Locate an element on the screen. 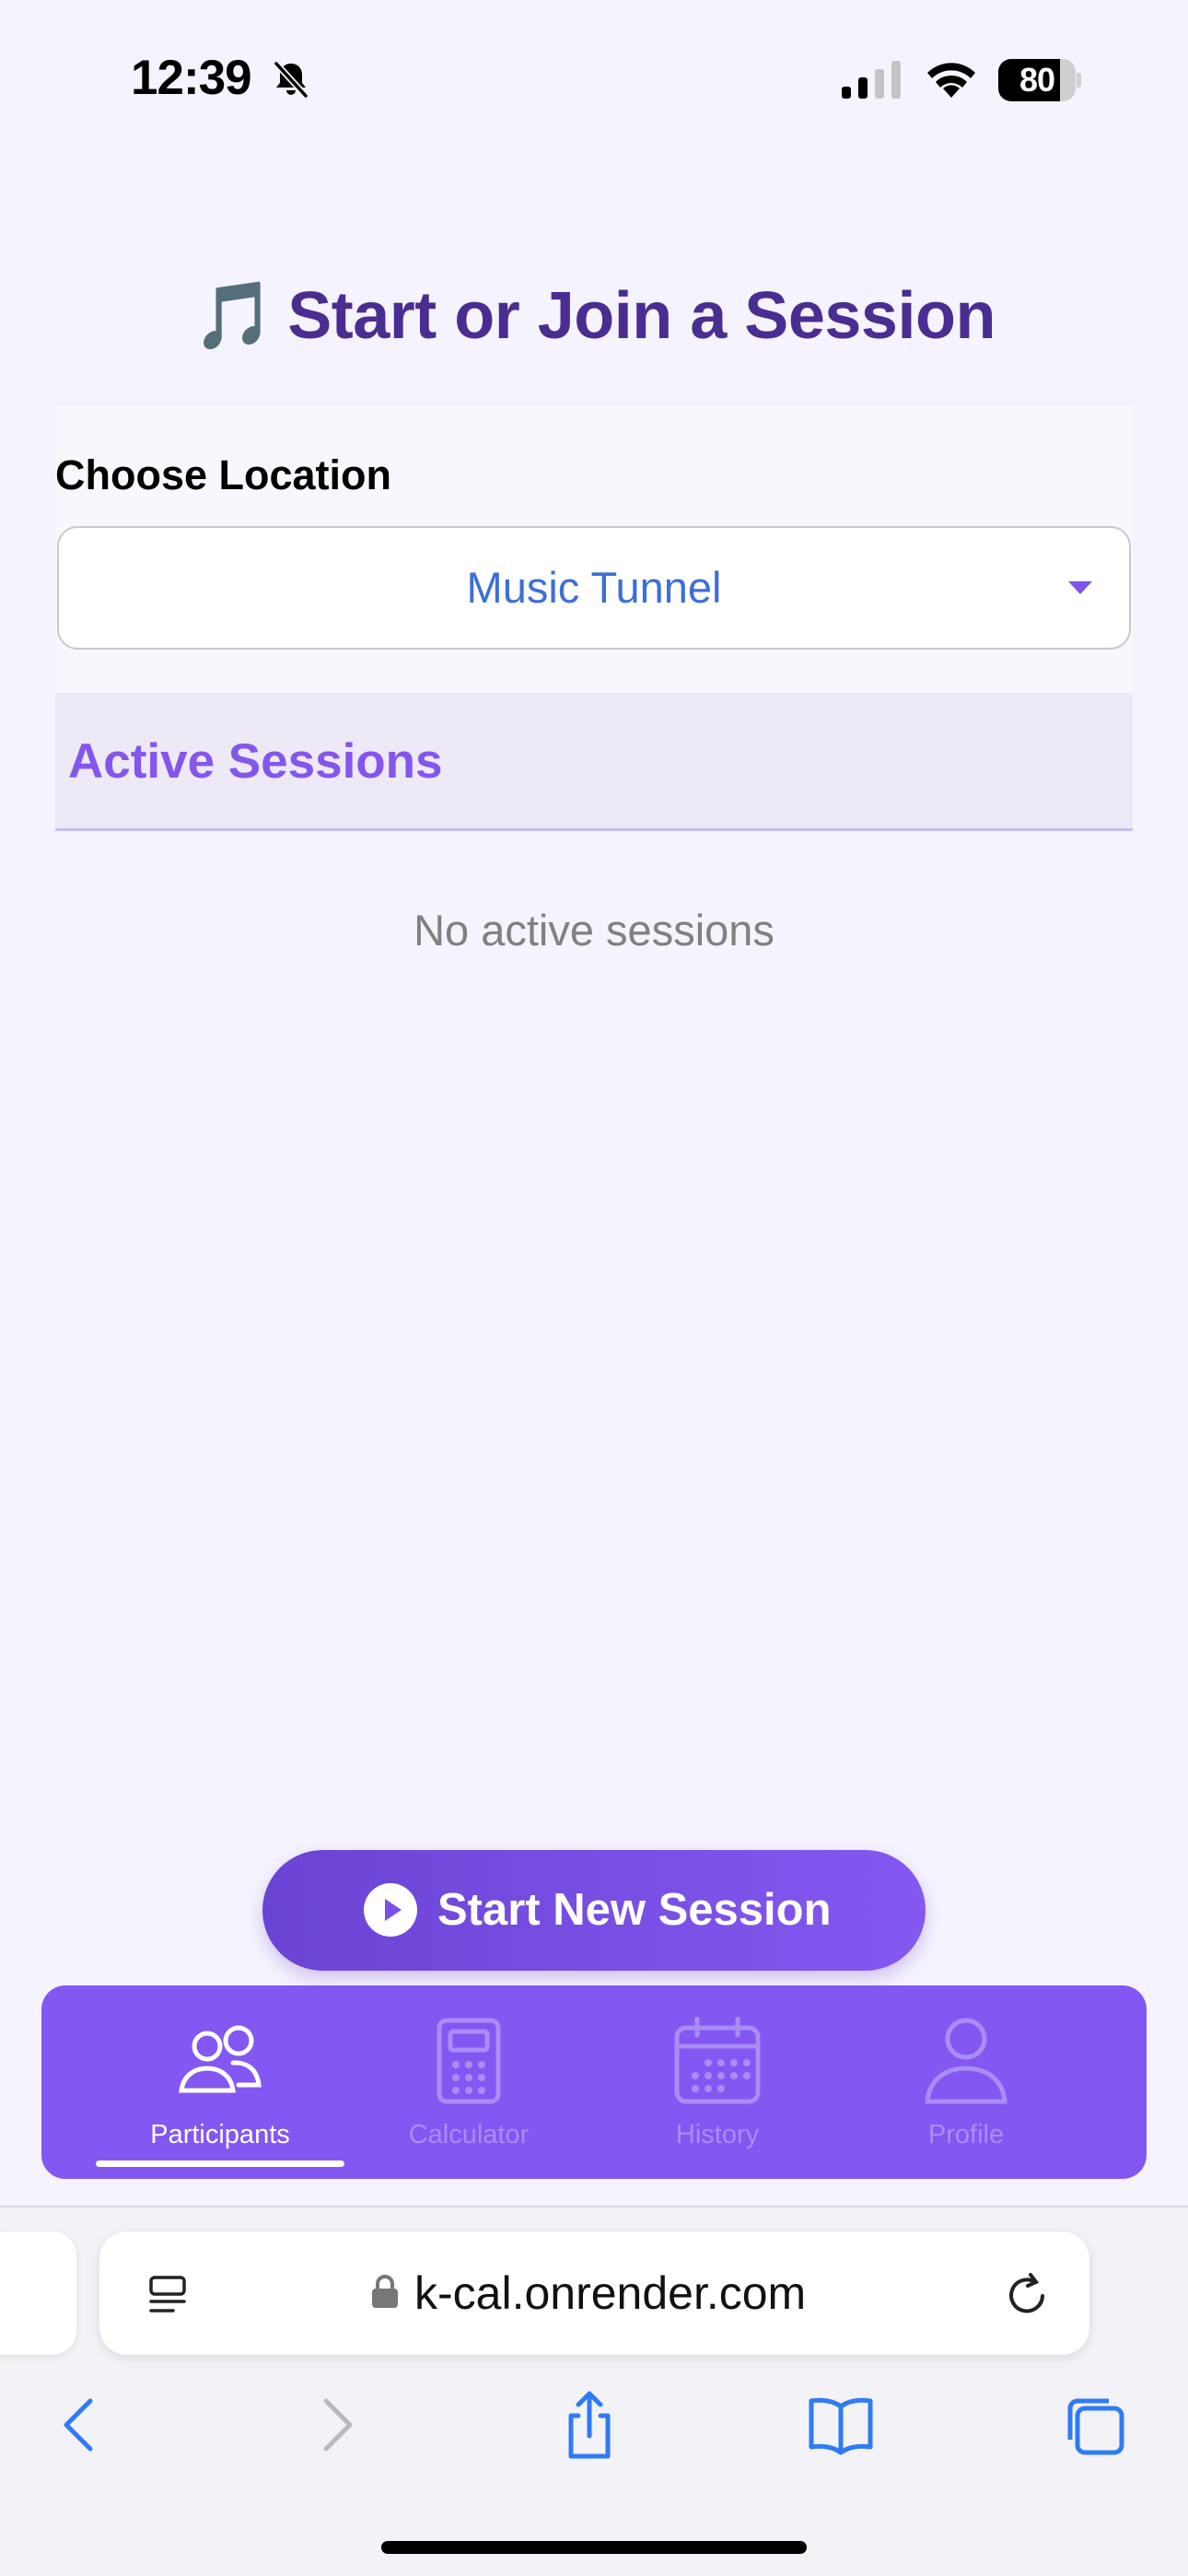  bookmarks-icon is located at coordinates (841, 2425).